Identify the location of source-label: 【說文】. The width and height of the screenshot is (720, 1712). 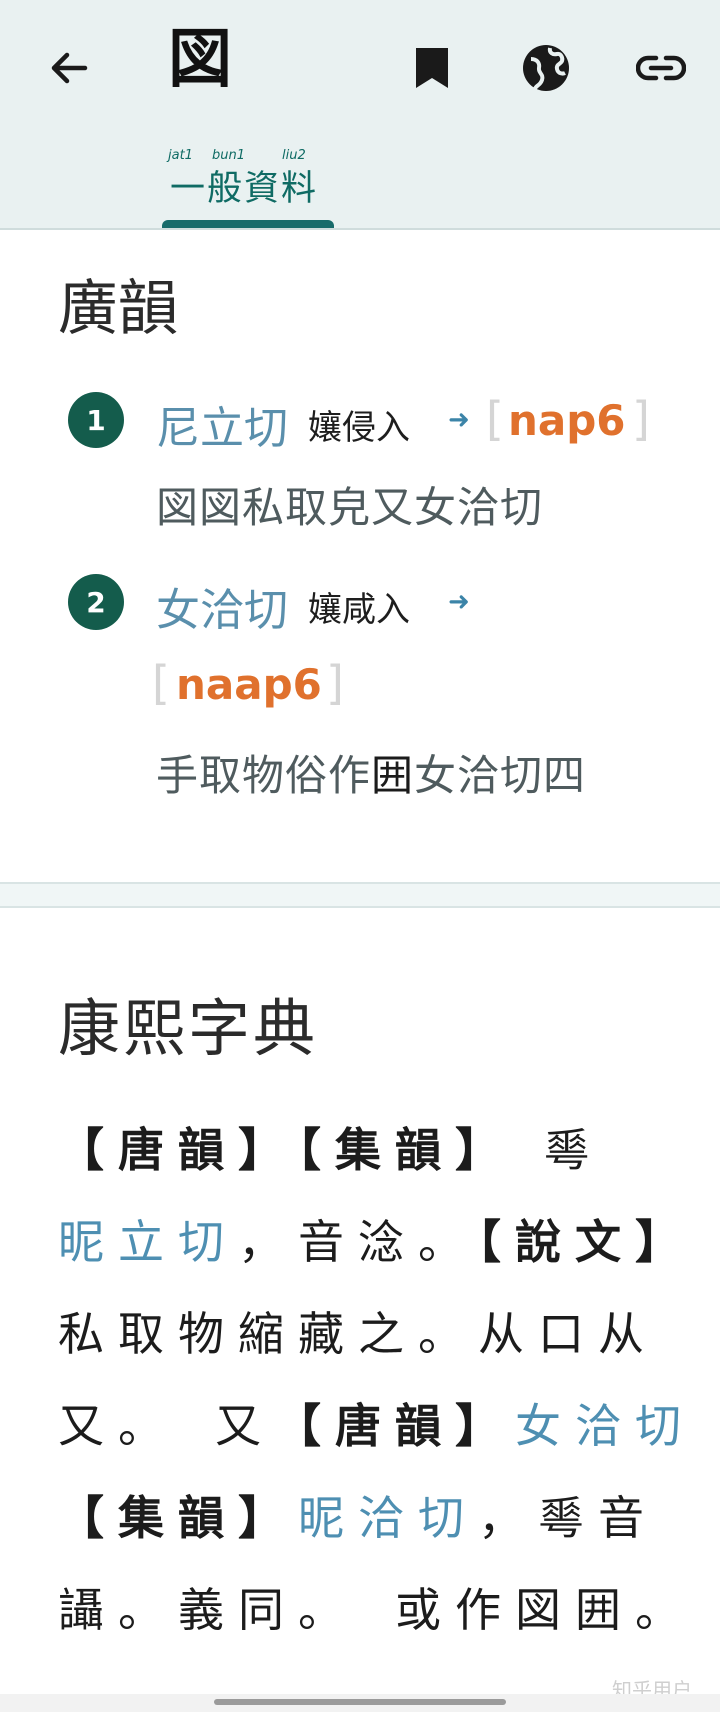
(586, 1242).